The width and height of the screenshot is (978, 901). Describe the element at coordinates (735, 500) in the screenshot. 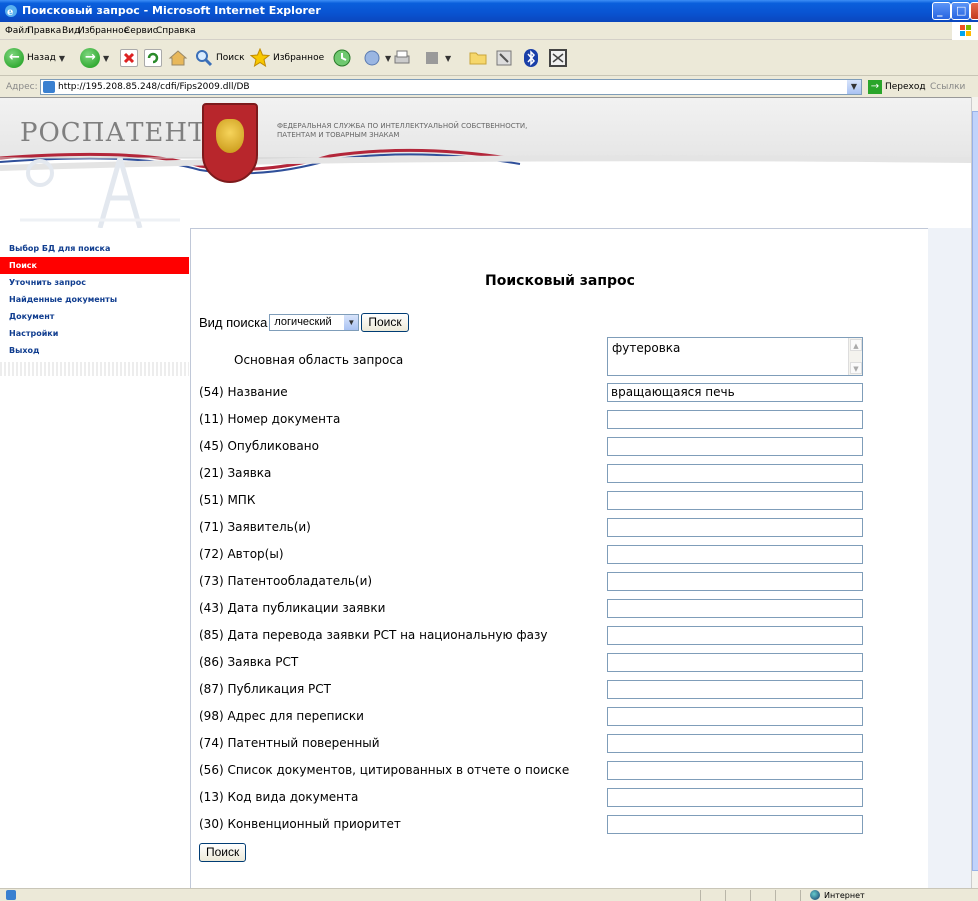

I see `field-input-ipc` at that location.